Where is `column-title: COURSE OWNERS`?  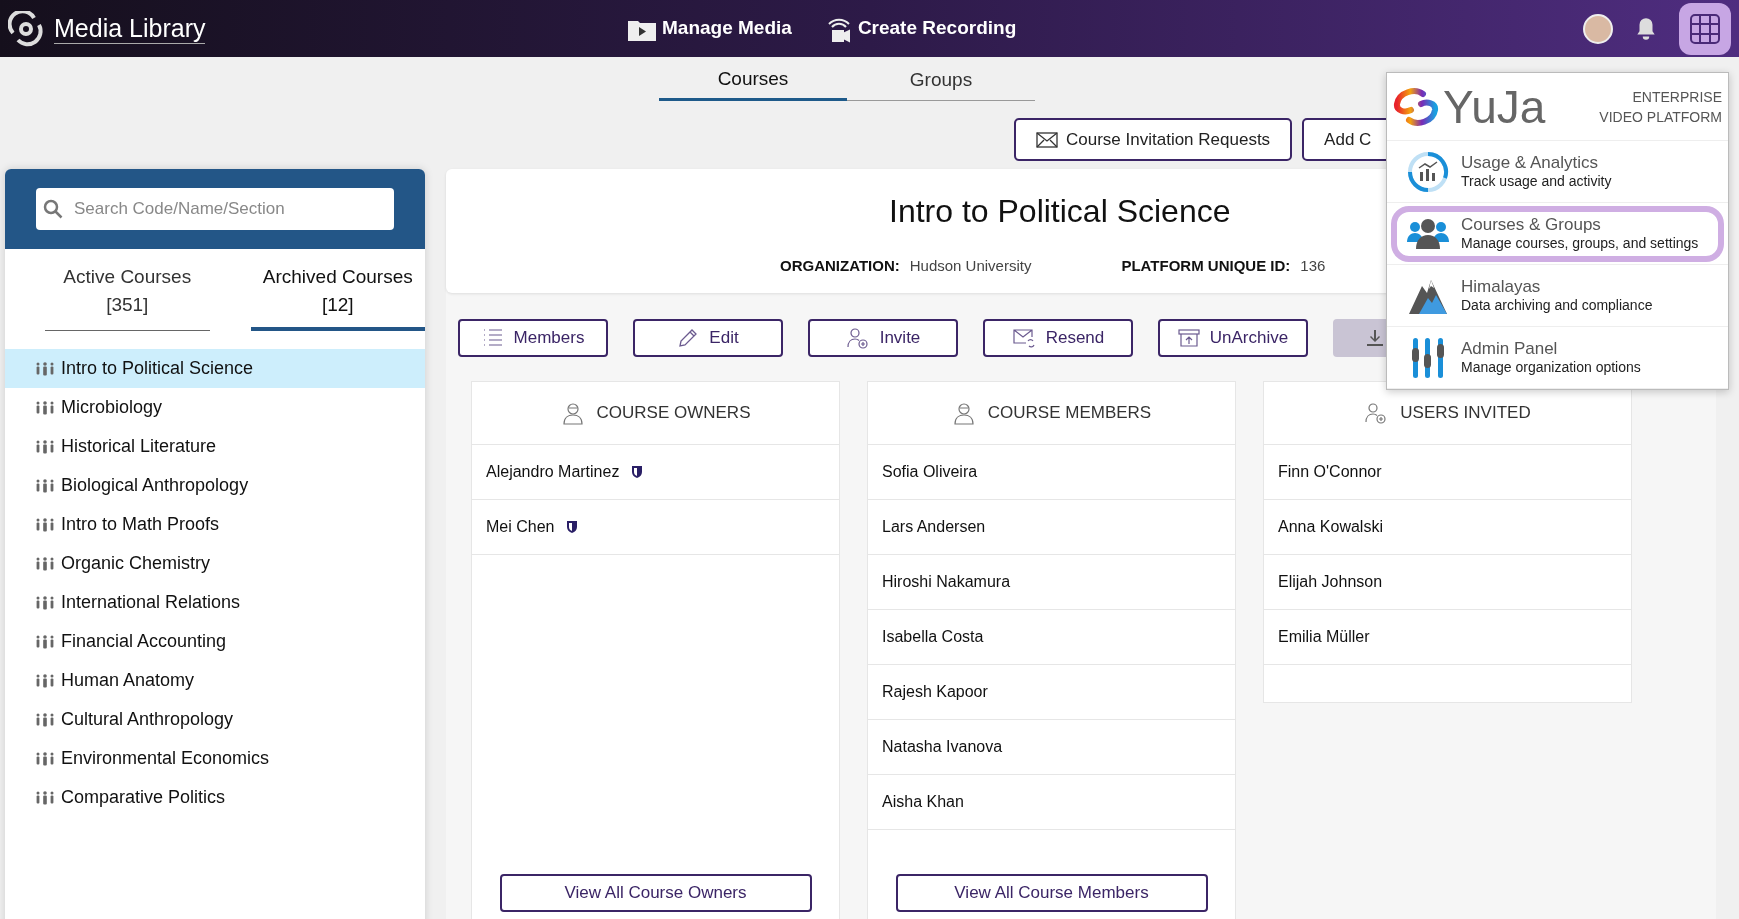
column-title: COURSE OWNERS is located at coordinates (673, 413).